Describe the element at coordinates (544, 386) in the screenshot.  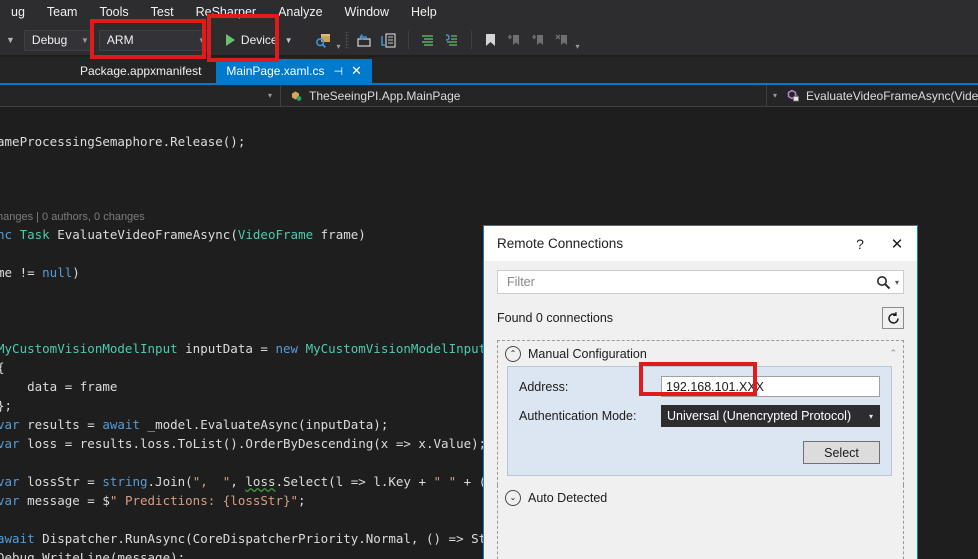
I see `address-label: Address:` at that location.